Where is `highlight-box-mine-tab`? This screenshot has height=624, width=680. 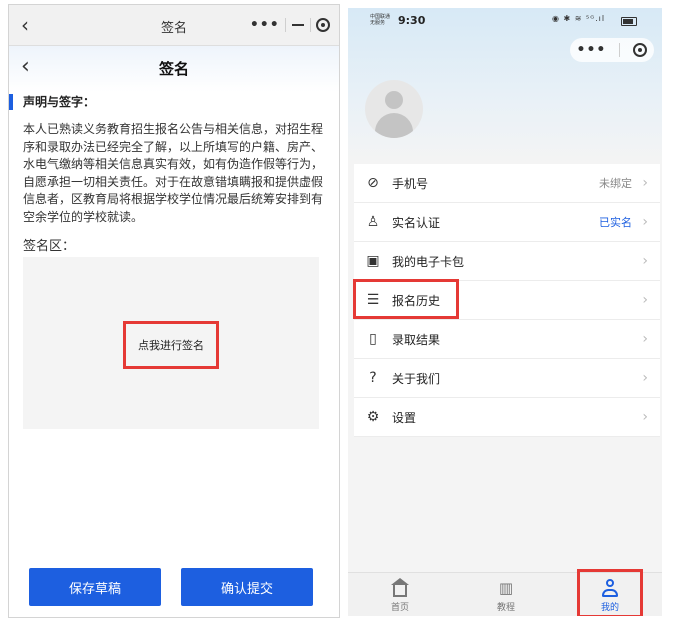
highlight-box-mine-tab is located at coordinates (610, 592).